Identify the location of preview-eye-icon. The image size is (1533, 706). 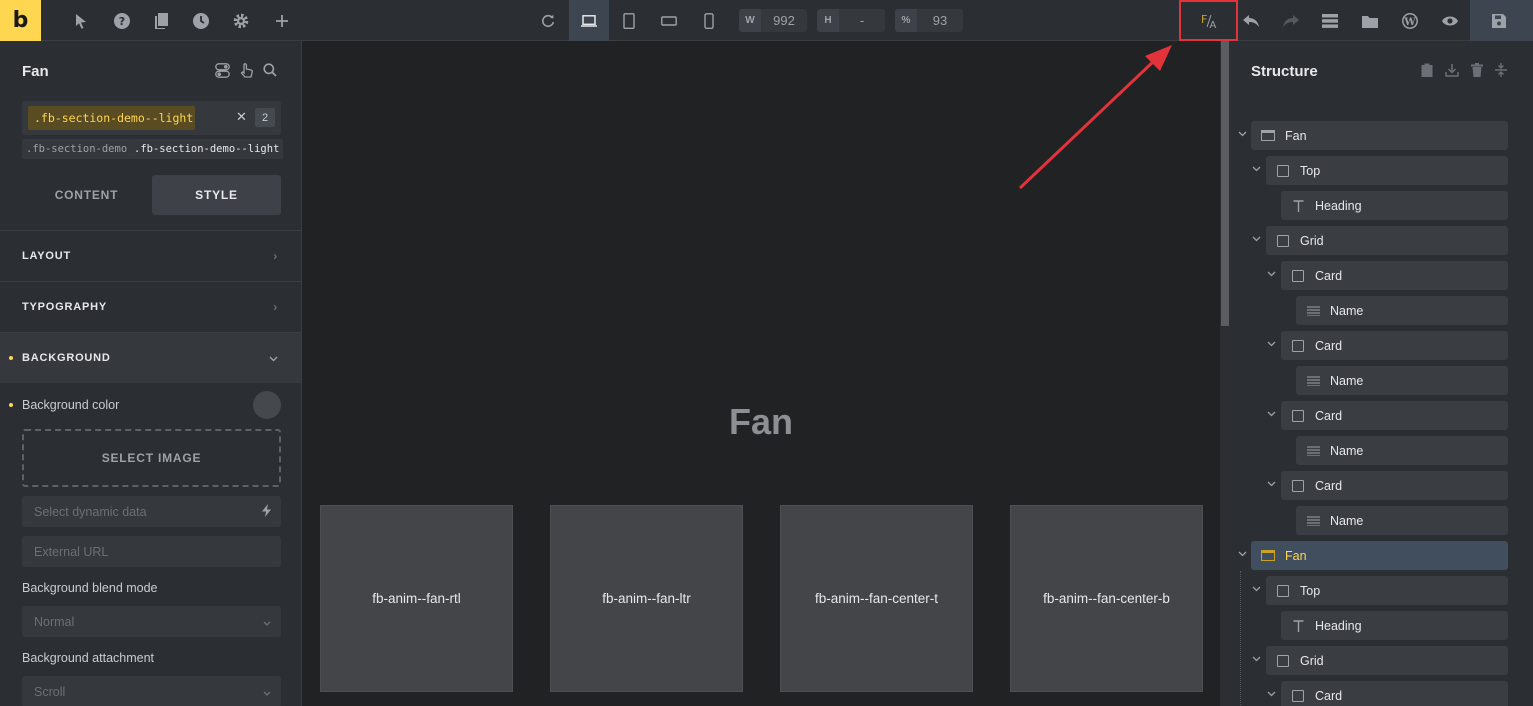
(1450, 21).